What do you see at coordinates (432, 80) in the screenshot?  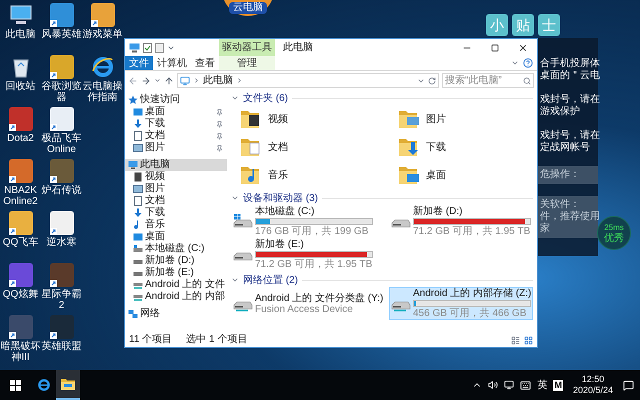 I see `refresh-icon` at bounding box center [432, 80].